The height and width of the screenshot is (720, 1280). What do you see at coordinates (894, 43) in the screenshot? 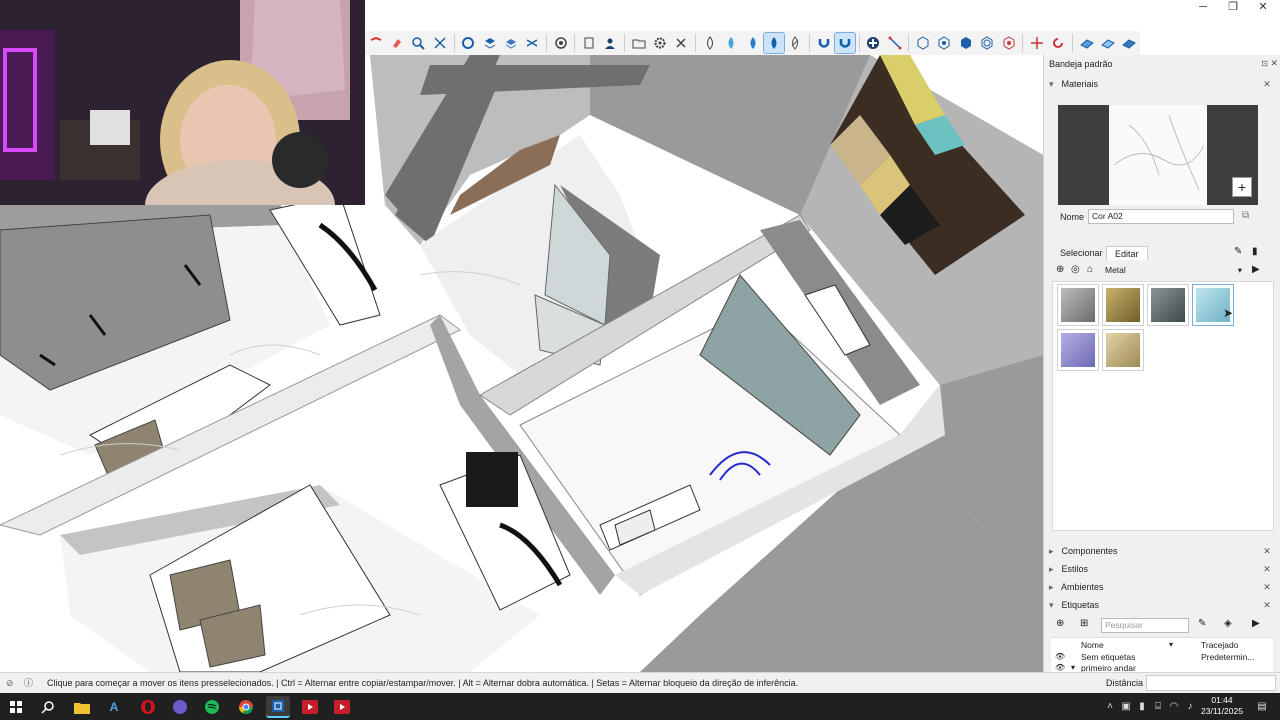
I see `line-tool-icon` at bounding box center [894, 43].